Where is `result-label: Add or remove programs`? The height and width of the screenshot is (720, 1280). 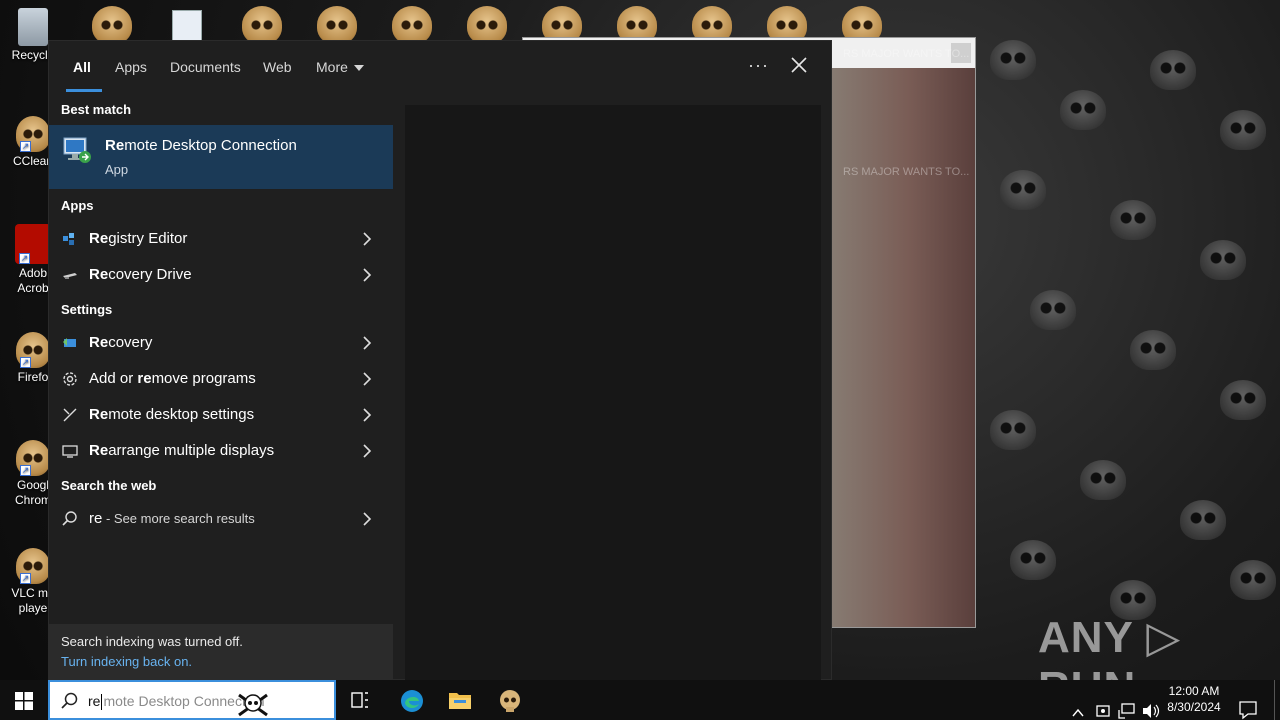
result-label: Add or remove programs is located at coordinates (172, 378).